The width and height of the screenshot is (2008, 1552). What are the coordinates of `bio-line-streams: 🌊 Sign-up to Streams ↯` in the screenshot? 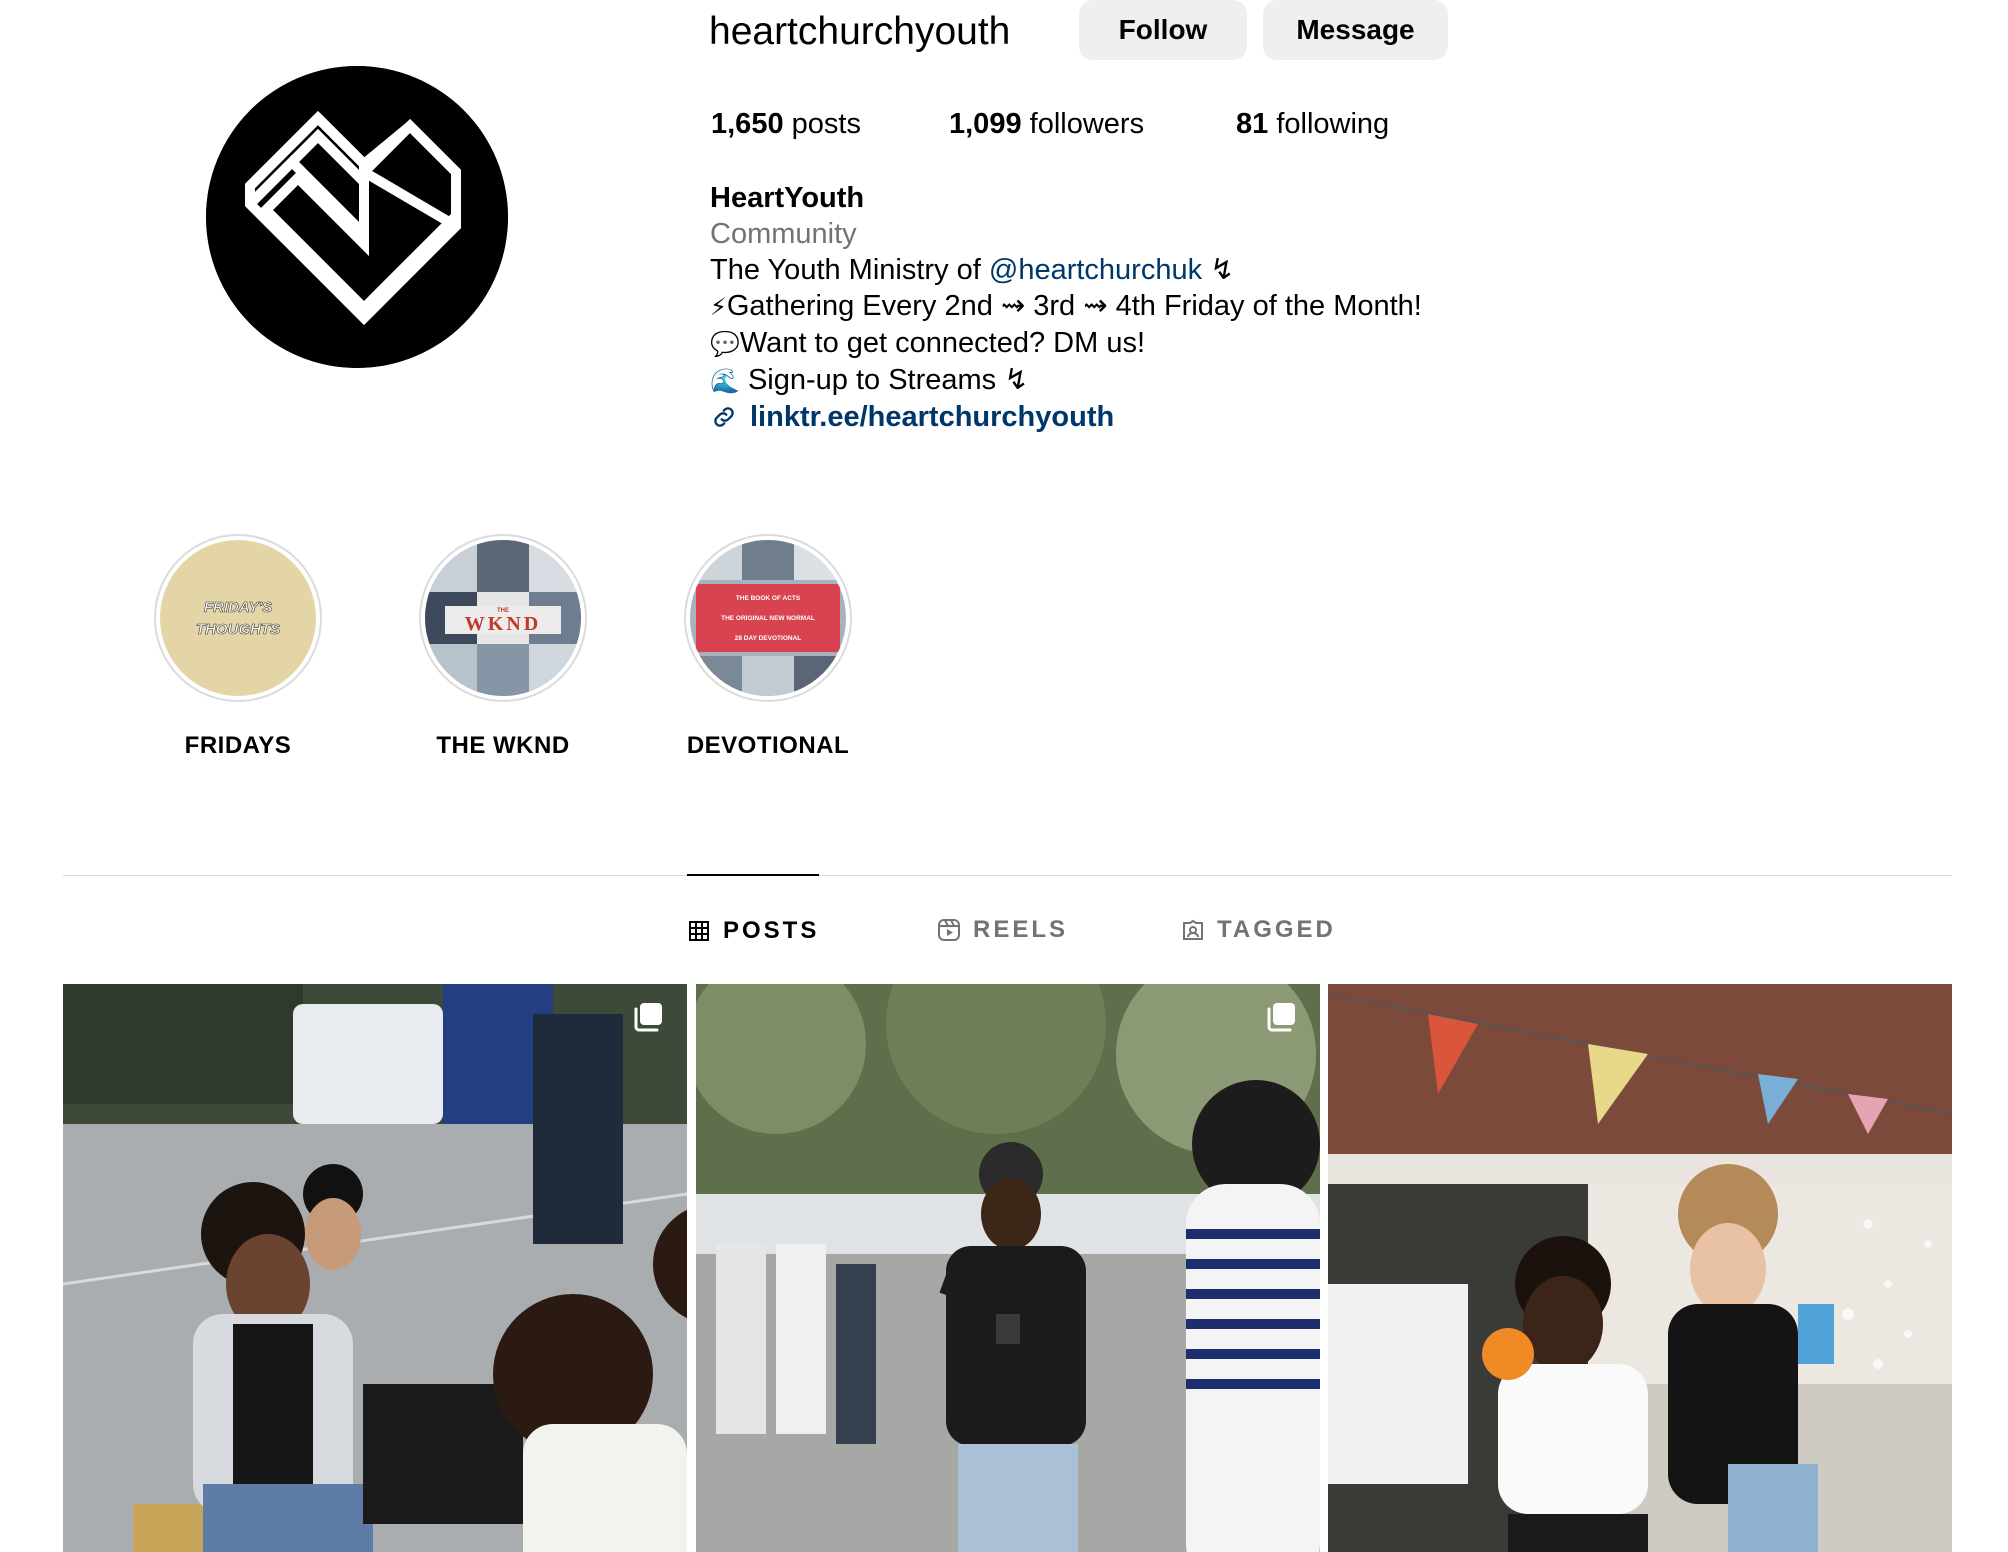 It's located at (1090, 380).